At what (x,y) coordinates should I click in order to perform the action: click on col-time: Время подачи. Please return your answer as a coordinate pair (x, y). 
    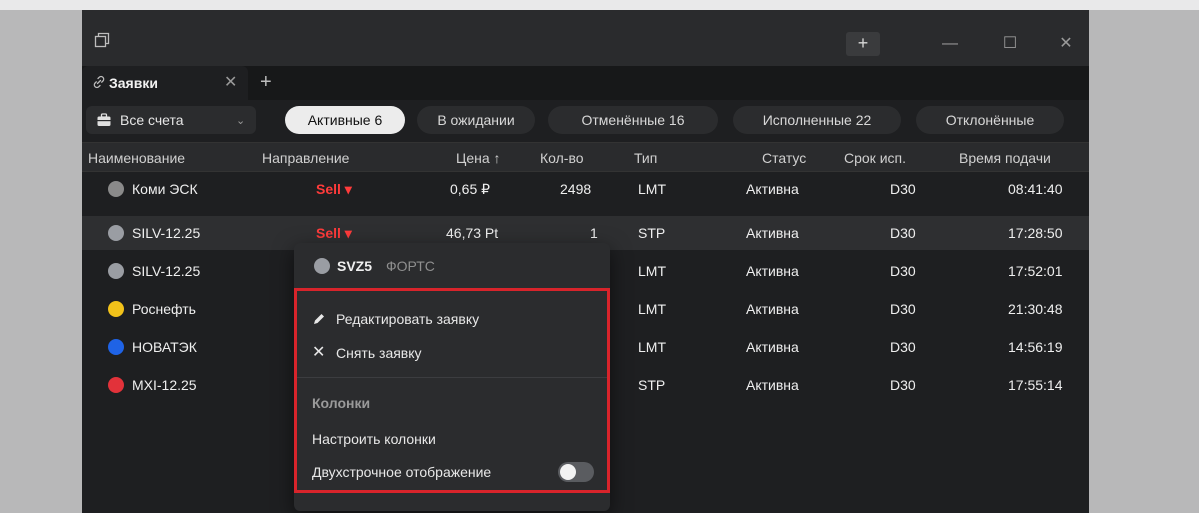
    Looking at the image, I should click on (1005, 158).